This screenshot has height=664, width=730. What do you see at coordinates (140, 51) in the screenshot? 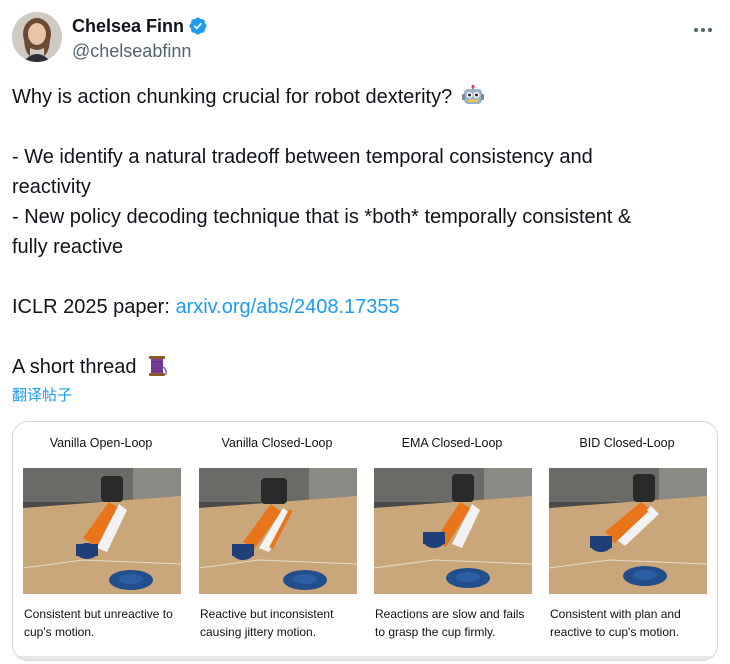
I see `author-handle: @chelseabfinn` at bounding box center [140, 51].